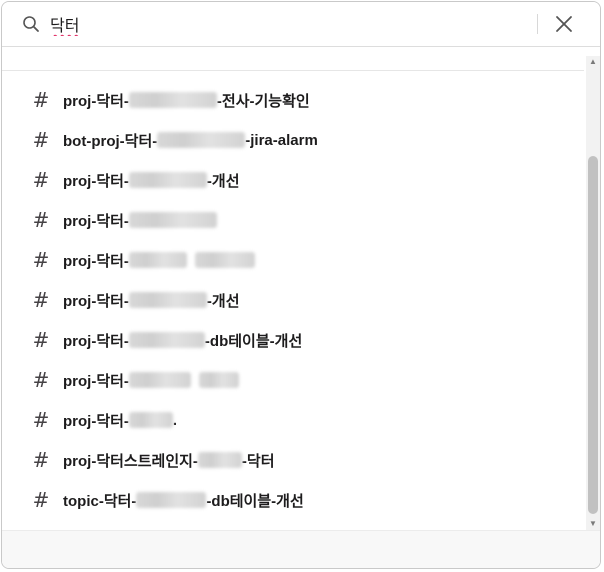 The image size is (604, 572). I want to click on scrollbar: ▲ ▼, so click(593, 293).